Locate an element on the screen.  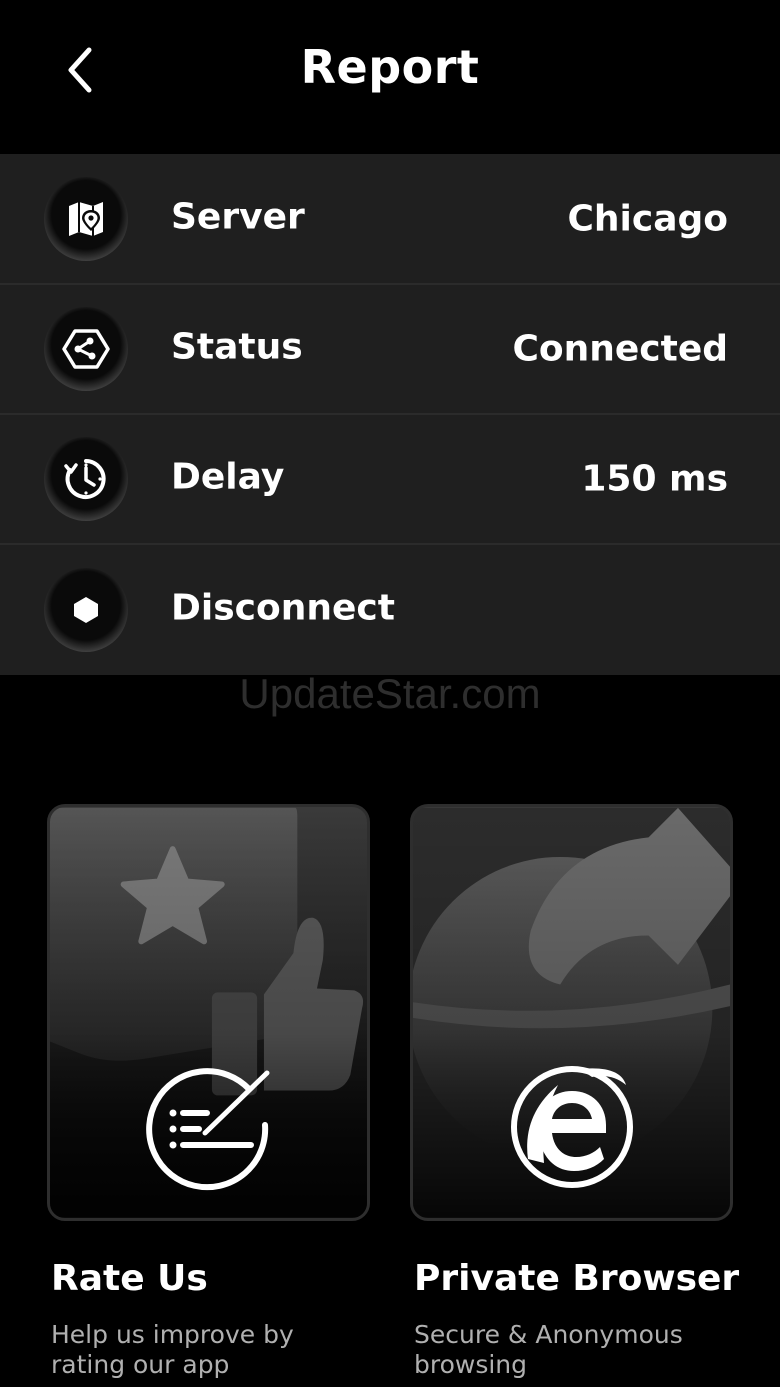
page-title: Report is located at coordinates (390, 67).